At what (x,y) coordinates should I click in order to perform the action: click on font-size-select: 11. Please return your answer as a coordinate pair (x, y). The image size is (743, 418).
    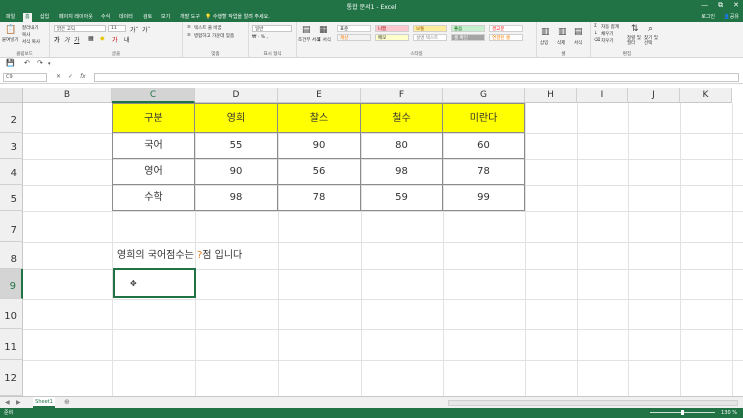
    Looking at the image, I should click on (117, 28).